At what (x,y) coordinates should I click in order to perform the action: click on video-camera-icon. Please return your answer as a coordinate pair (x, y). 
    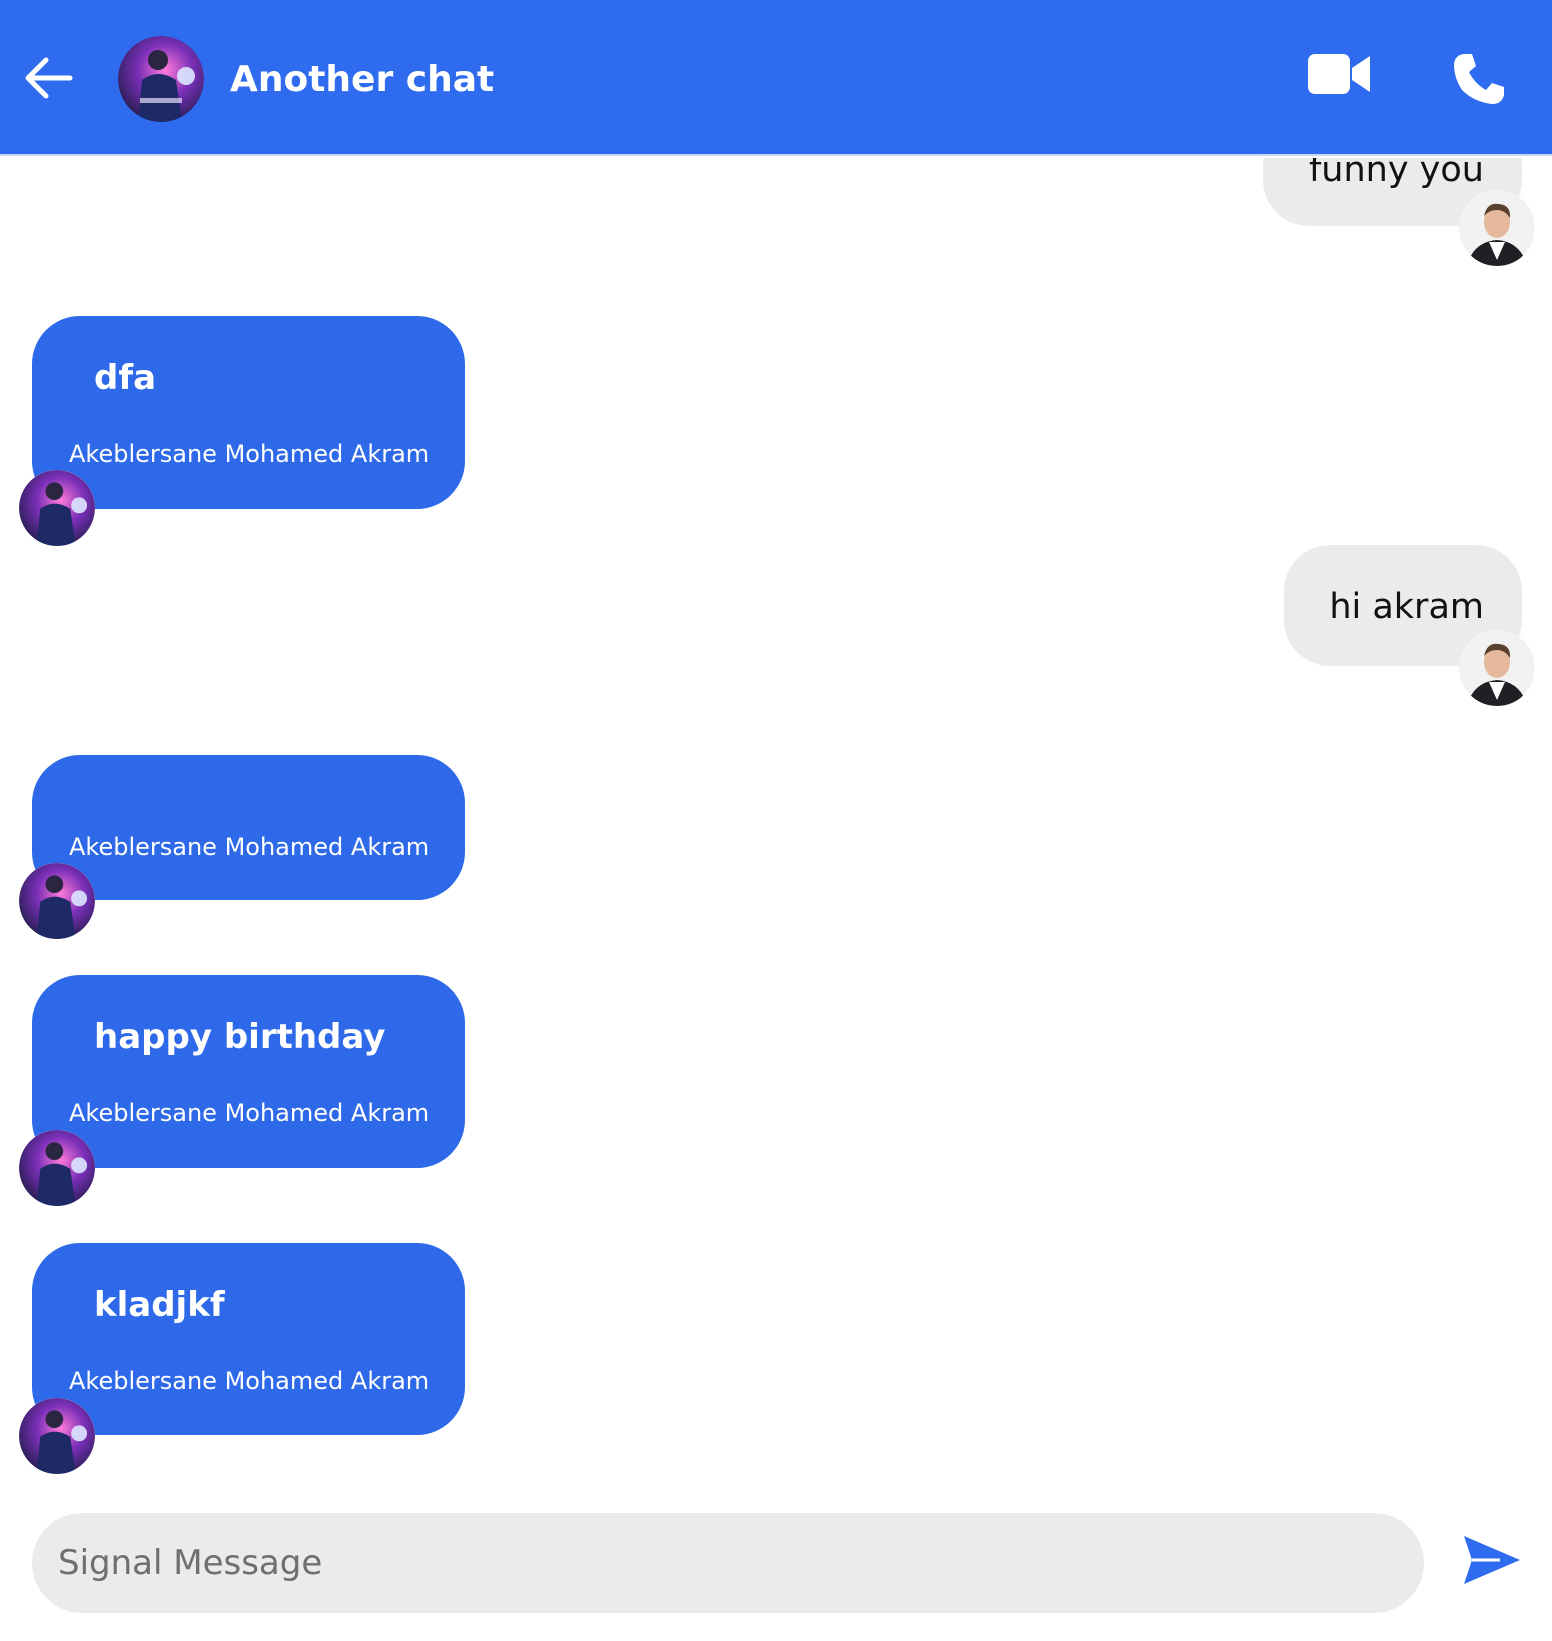
    Looking at the image, I should click on (1339, 74).